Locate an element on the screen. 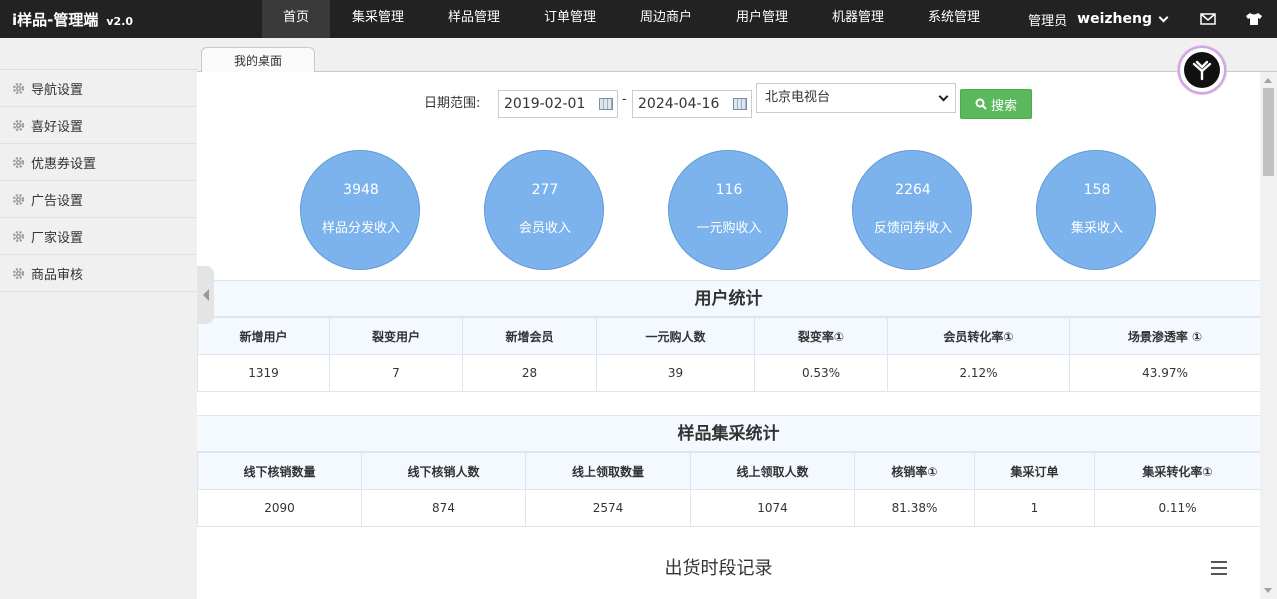 The height and width of the screenshot is (599, 1277). table-header: 集采转化率① is located at coordinates (1177, 471).